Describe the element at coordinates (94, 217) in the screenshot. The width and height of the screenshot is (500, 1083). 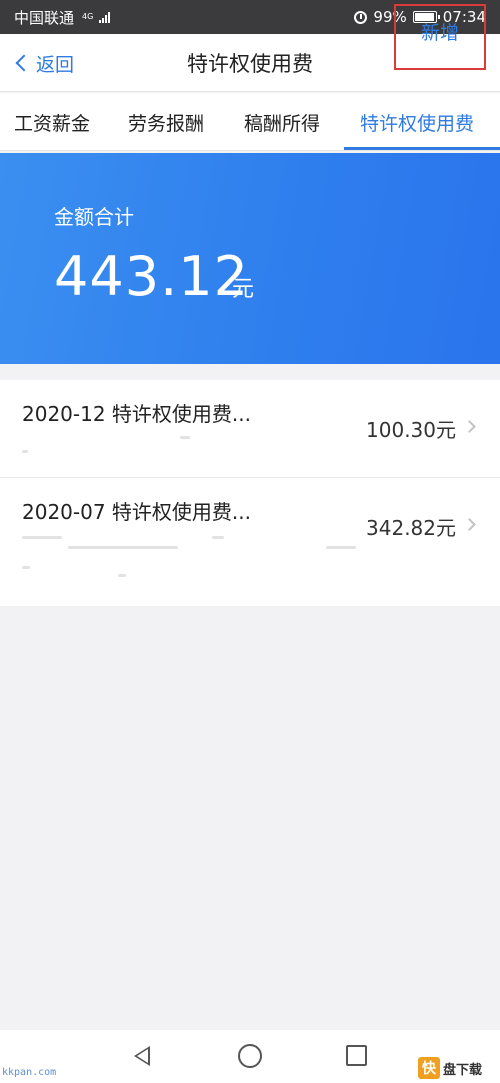
I see `total-label: 金额合计` at that location.